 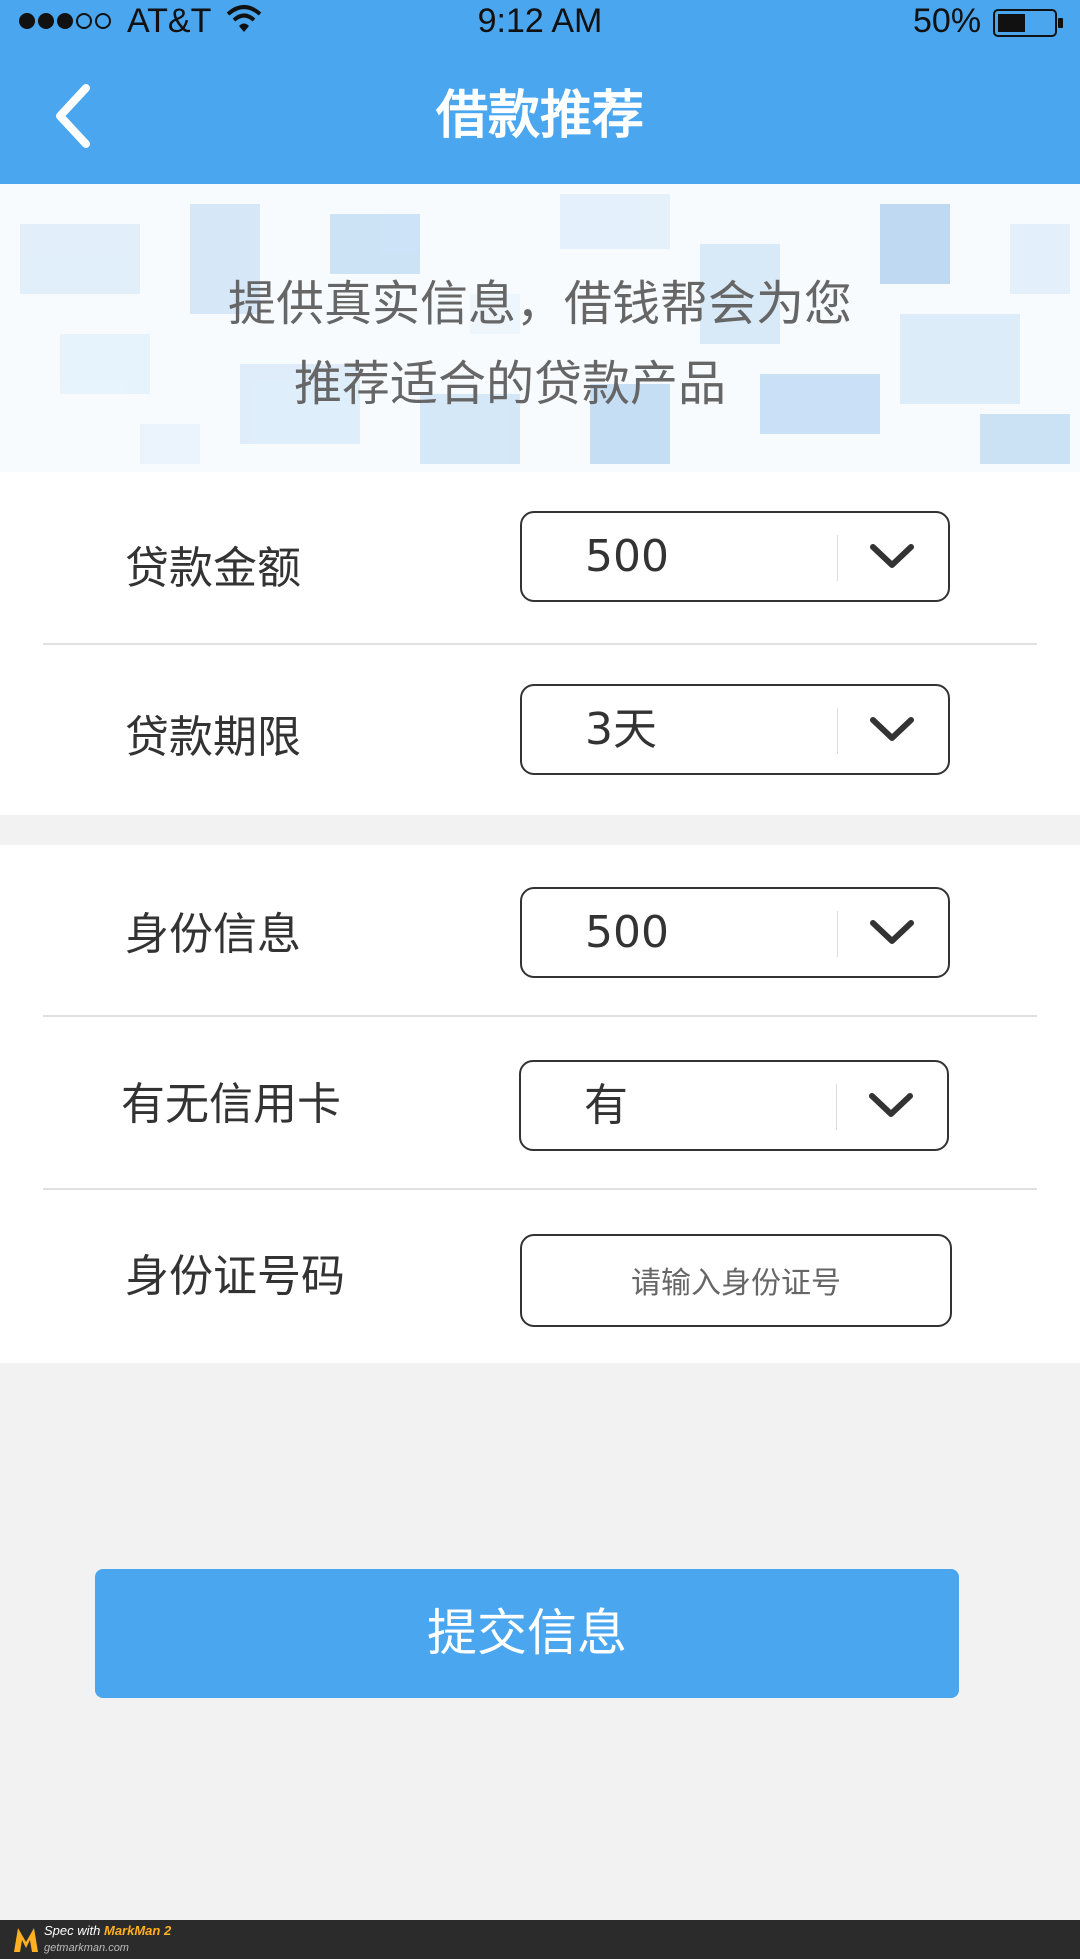 What do you see at coordinates (1029, 25) in the screenshot?
I see `battery-icon` at bounding box center [1029, 25].